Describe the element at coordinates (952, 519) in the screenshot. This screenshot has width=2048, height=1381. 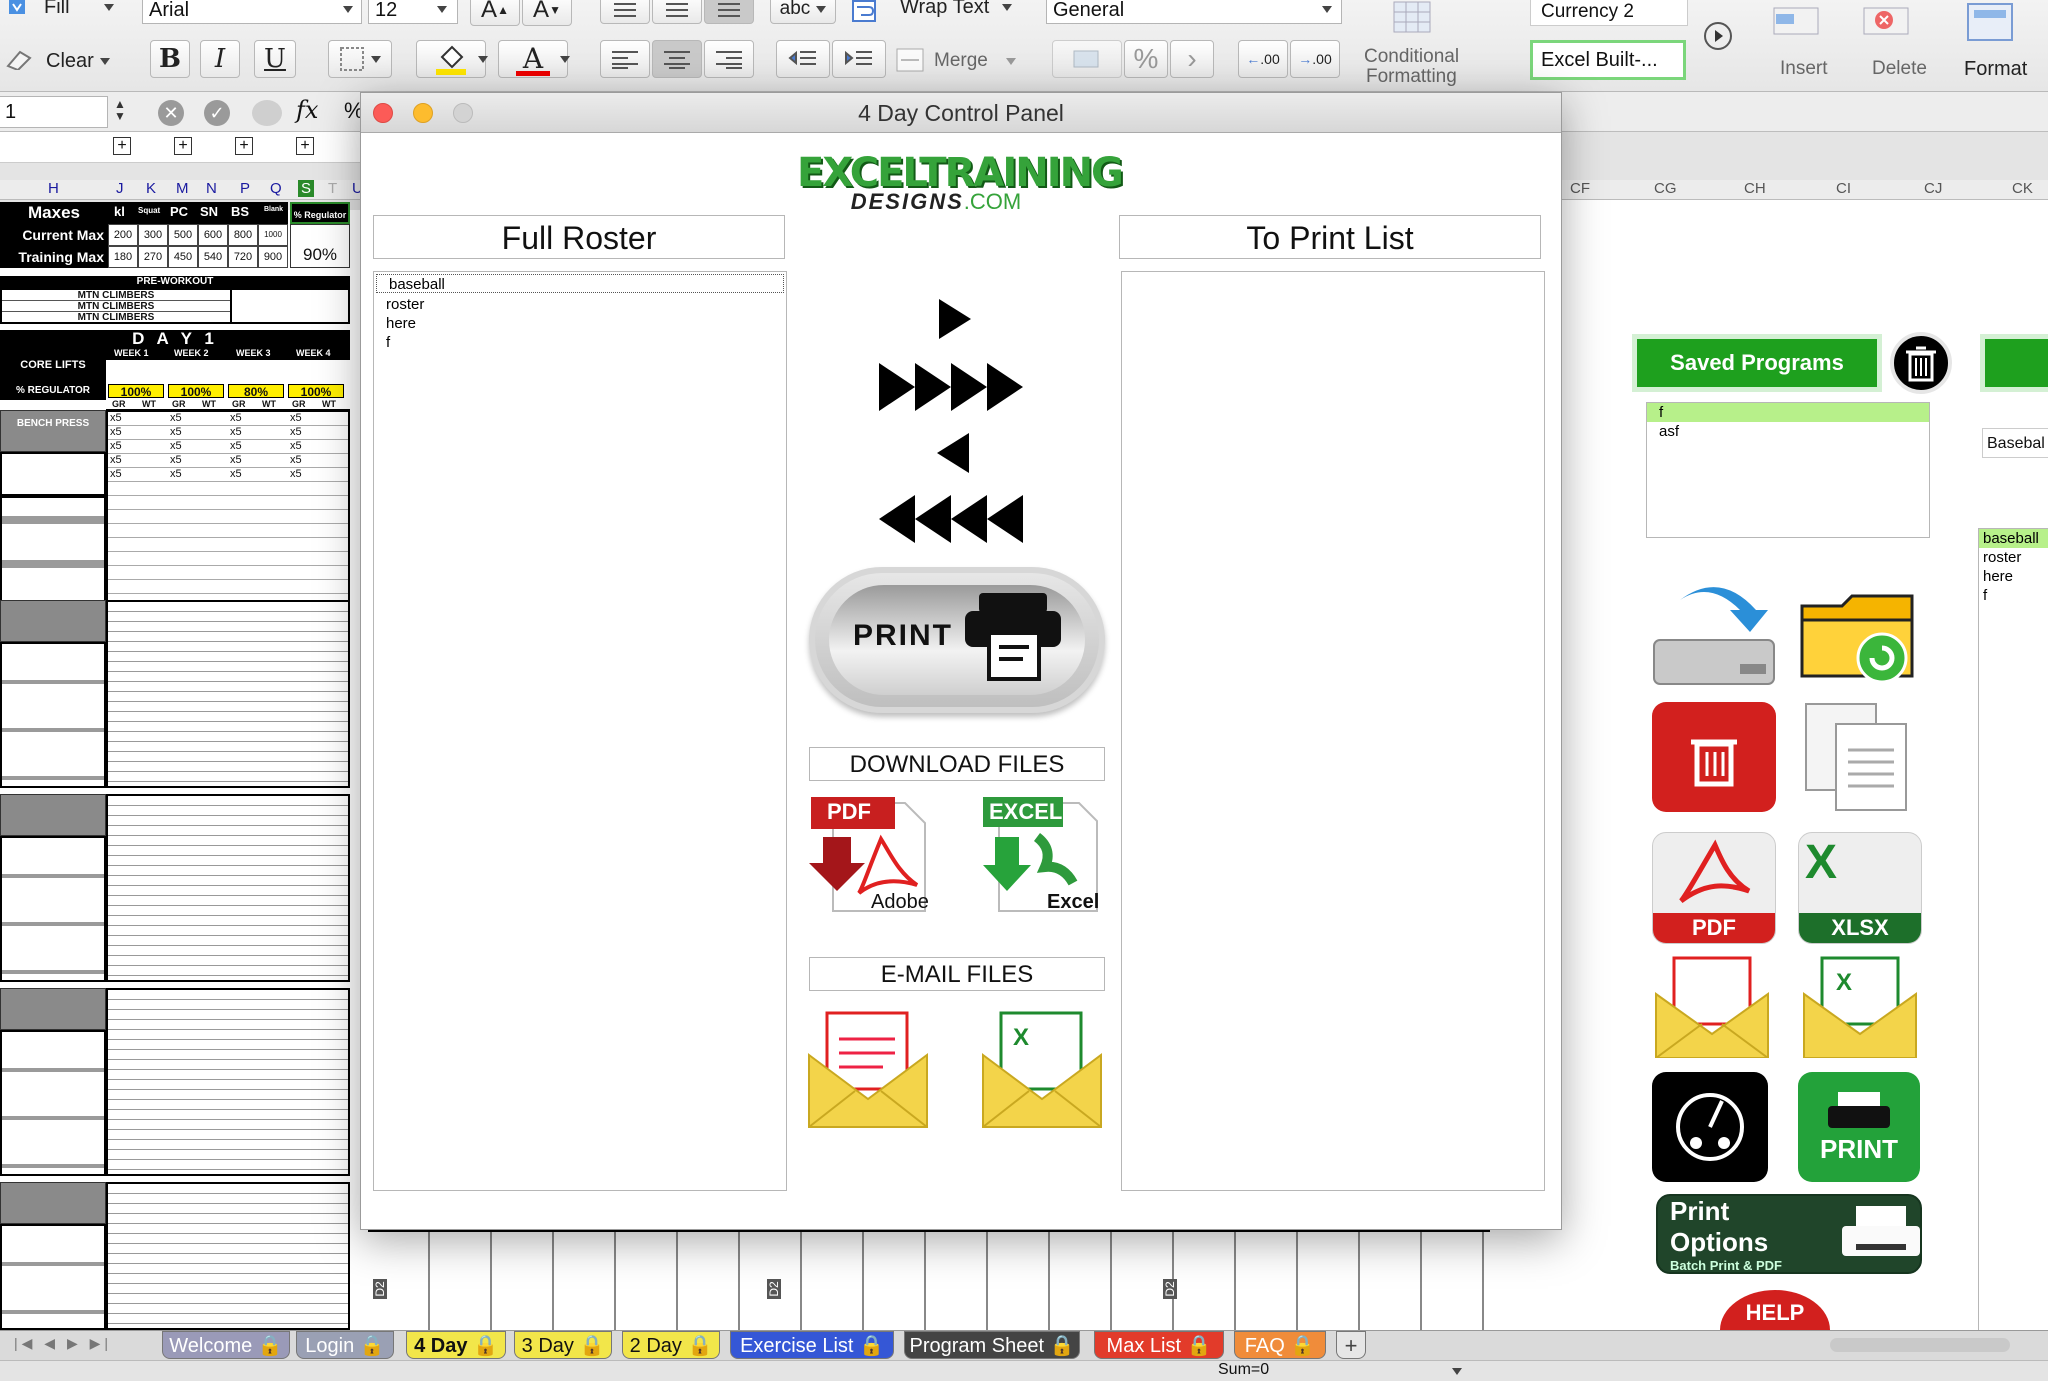
I see `move-all-left-icon` at that location.